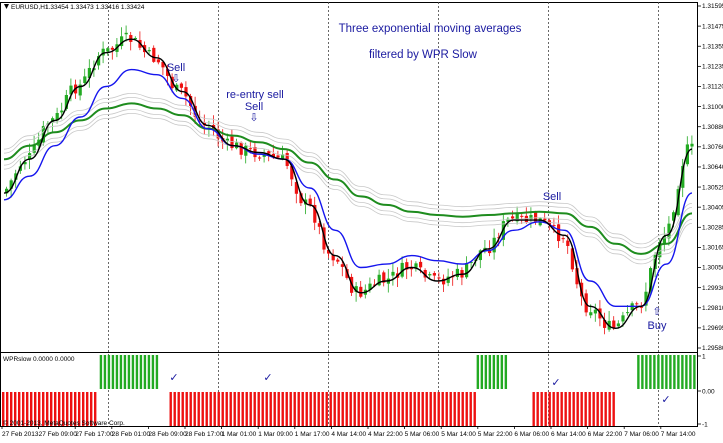  I want to click on down-arrow-icon: ⇩, so click(253, 118).